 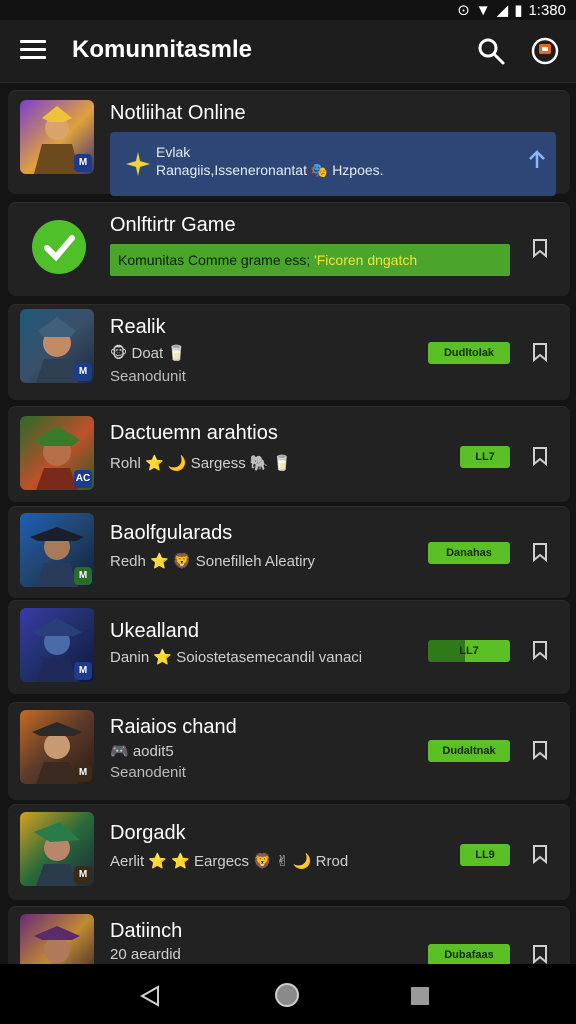 What do you see at coordinates (138, 164) in the screenshot?
I see `sparkle-icon` at bounding box center [138, 164].